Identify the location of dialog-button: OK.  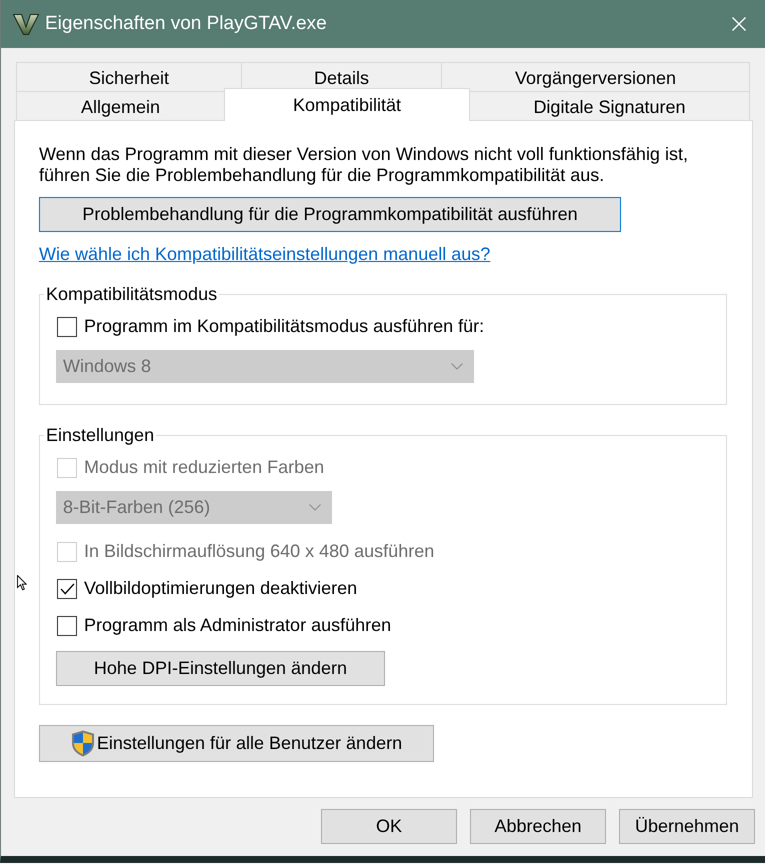
(389, 826).